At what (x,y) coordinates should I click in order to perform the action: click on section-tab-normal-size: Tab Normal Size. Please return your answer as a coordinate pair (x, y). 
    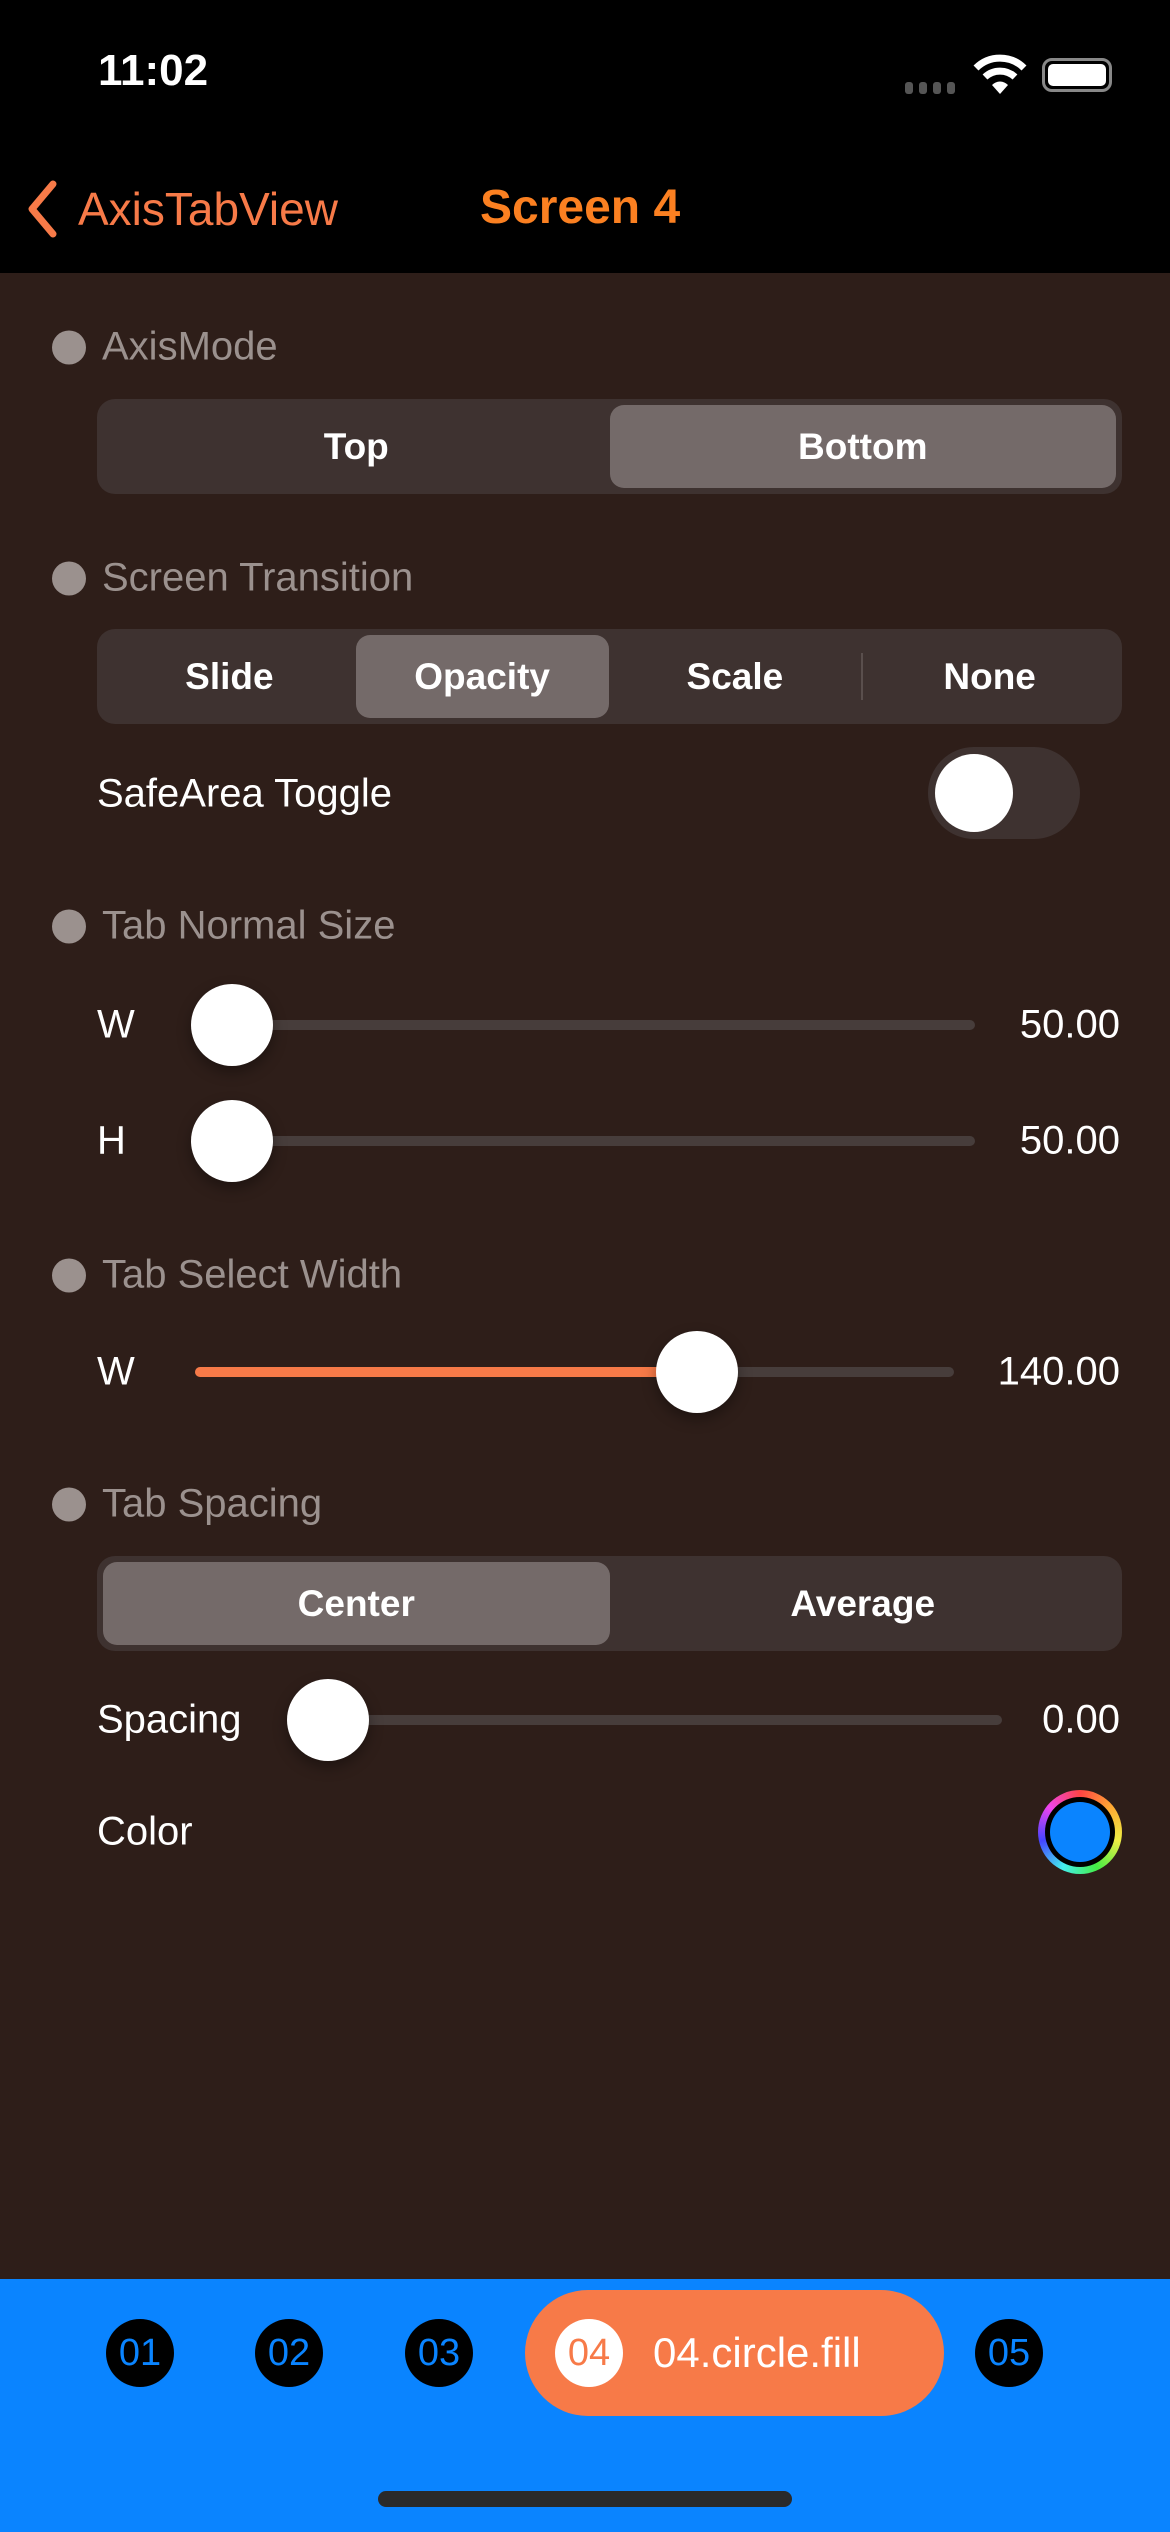
    Looking at the image, I should click on (223, 926).